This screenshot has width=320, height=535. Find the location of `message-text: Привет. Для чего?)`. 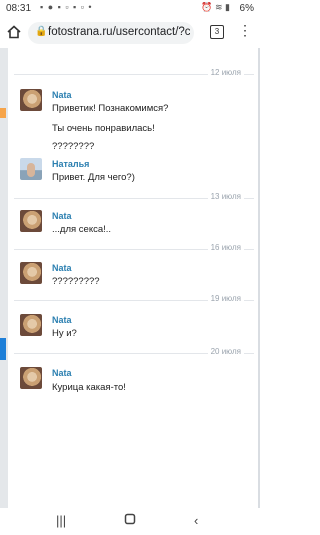

message-text: Привет. Для чего?) is located at coordinates (93, 177).